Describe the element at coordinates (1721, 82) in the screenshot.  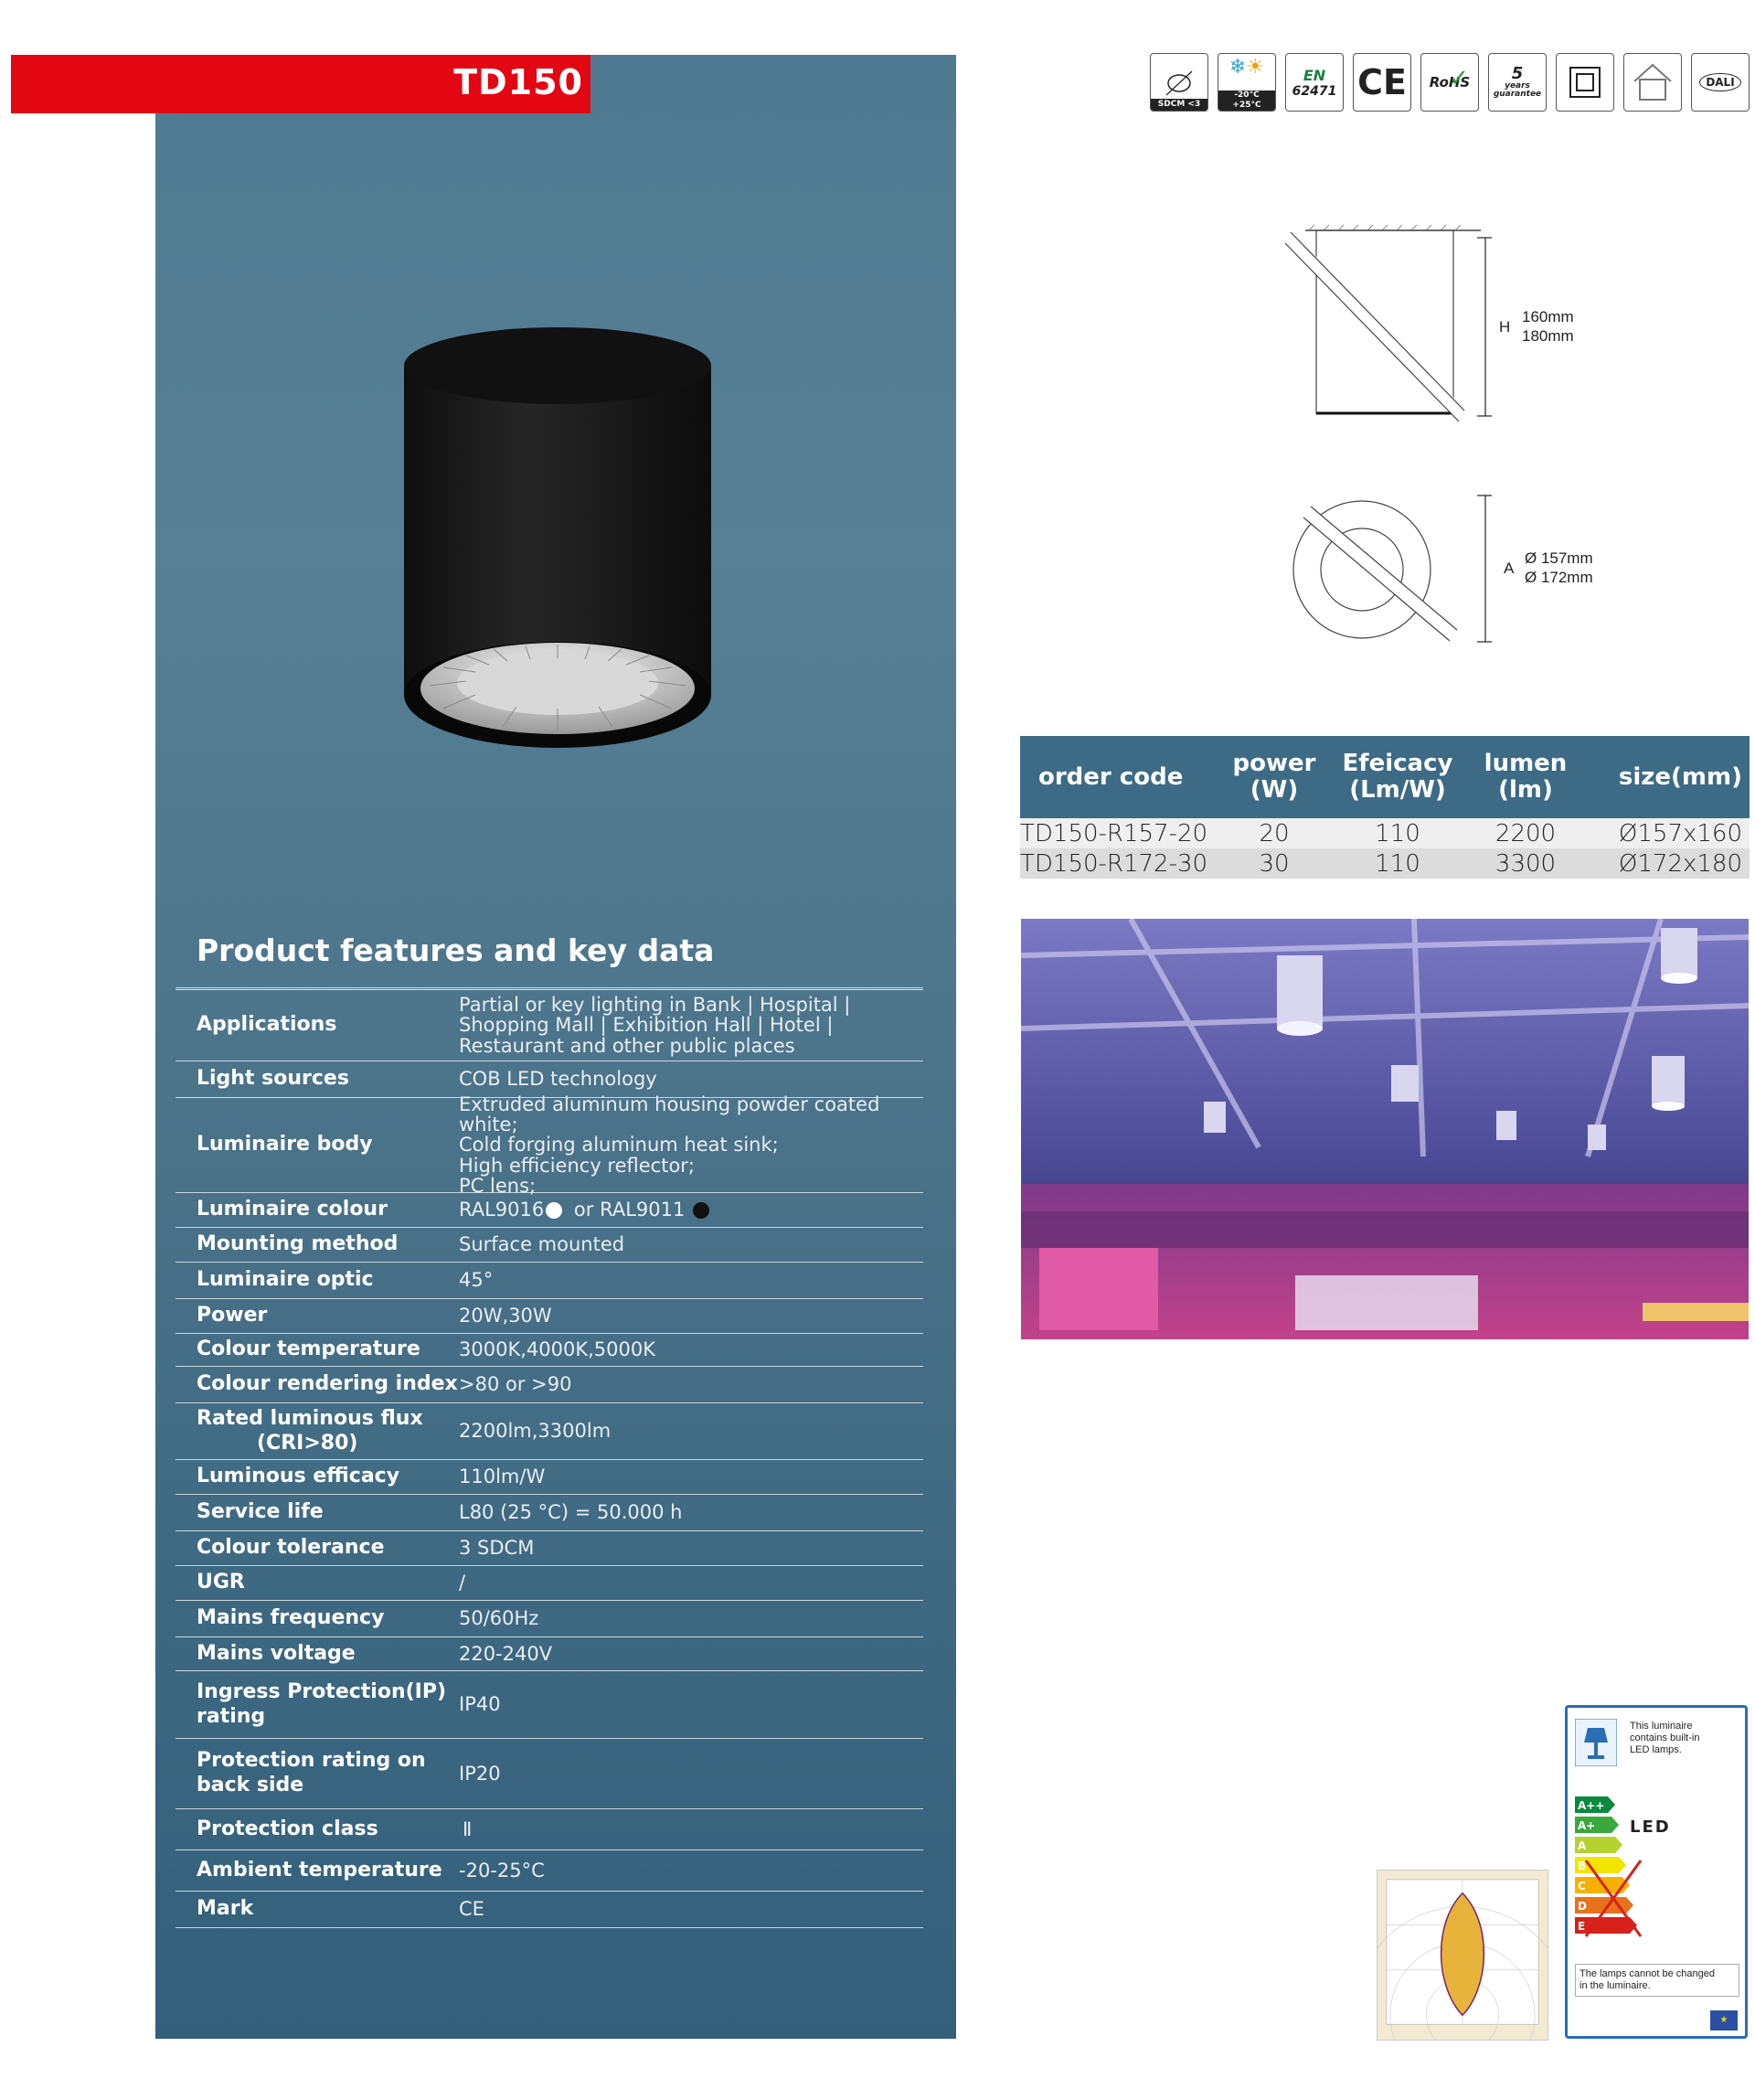
I see `dali-icon: DALI` at that location.